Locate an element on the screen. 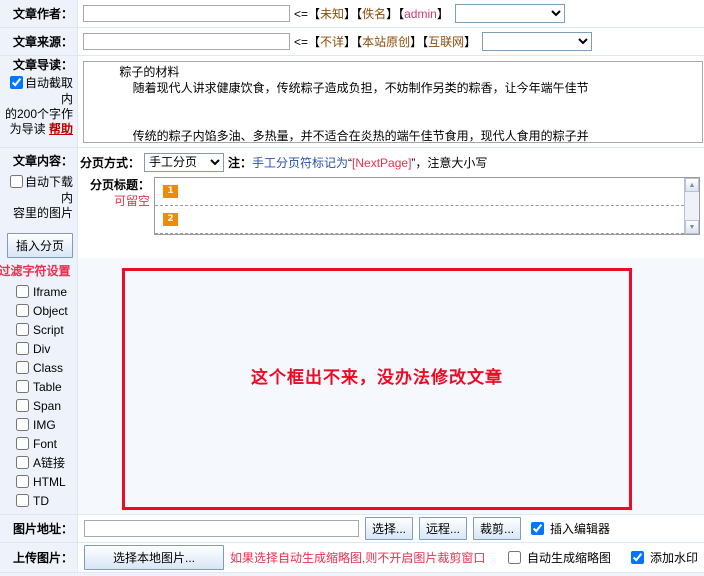 The image size is (704, 576). filter-checkbox-iframe is located at coordinates (22, 291).